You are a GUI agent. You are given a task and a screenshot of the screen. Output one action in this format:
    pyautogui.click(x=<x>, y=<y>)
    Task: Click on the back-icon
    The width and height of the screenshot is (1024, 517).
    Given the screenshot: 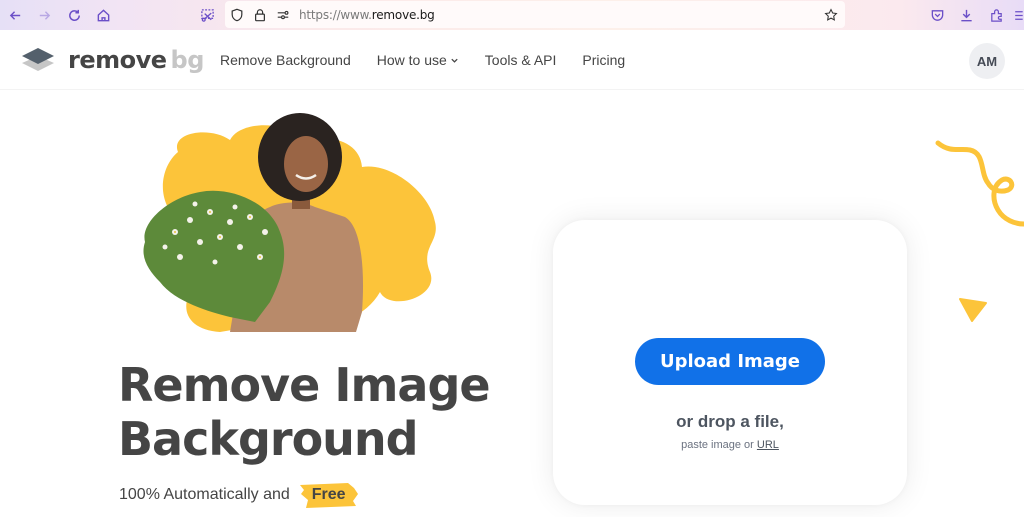 What is the action you would take?
    pyautogui.click(x=14, y=15)
    